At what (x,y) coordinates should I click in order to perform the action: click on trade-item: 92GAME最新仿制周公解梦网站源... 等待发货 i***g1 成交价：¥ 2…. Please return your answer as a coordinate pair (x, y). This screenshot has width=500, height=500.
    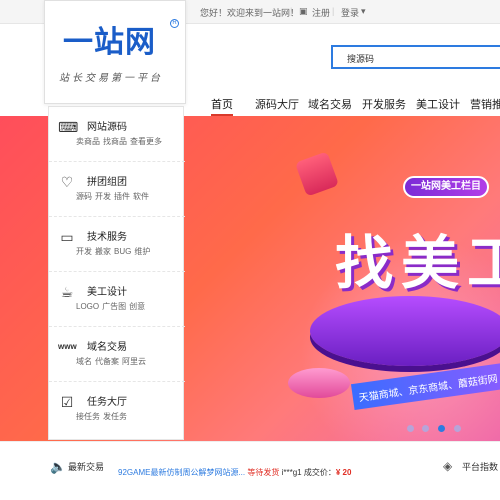
    Looking at the image, I should click on (234, 472).